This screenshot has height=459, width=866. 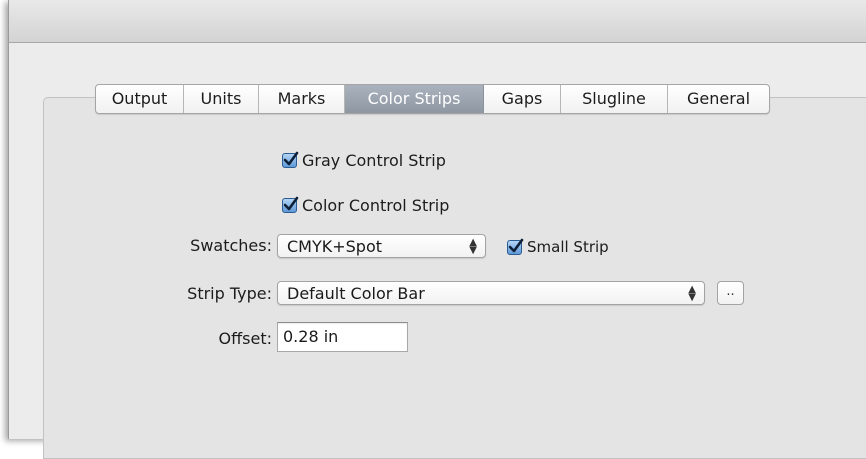 I want to click on color-control-strip-checkbox: Color Control Strip, so click(x=365, y=205).